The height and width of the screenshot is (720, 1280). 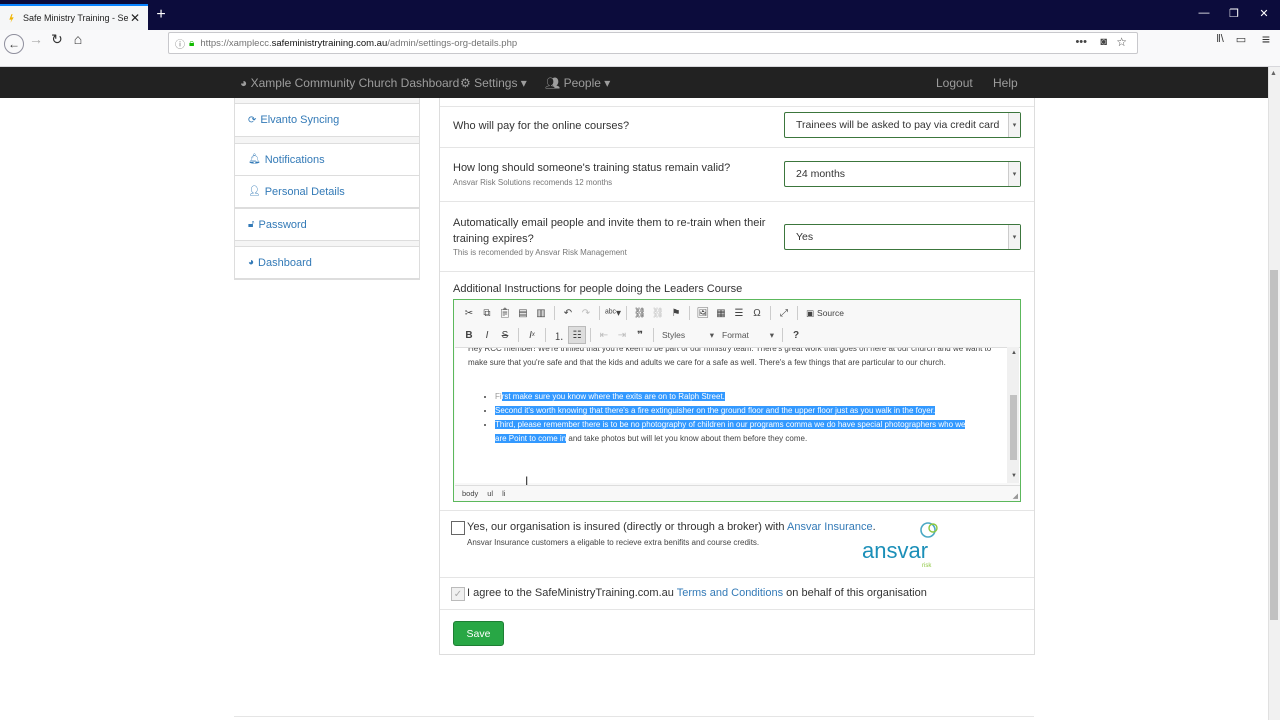 What do you see at coordinates (676, 313) in the screenshot?
I see `anchor-flag-icon: ⚑` at bounding box center [676, 313].